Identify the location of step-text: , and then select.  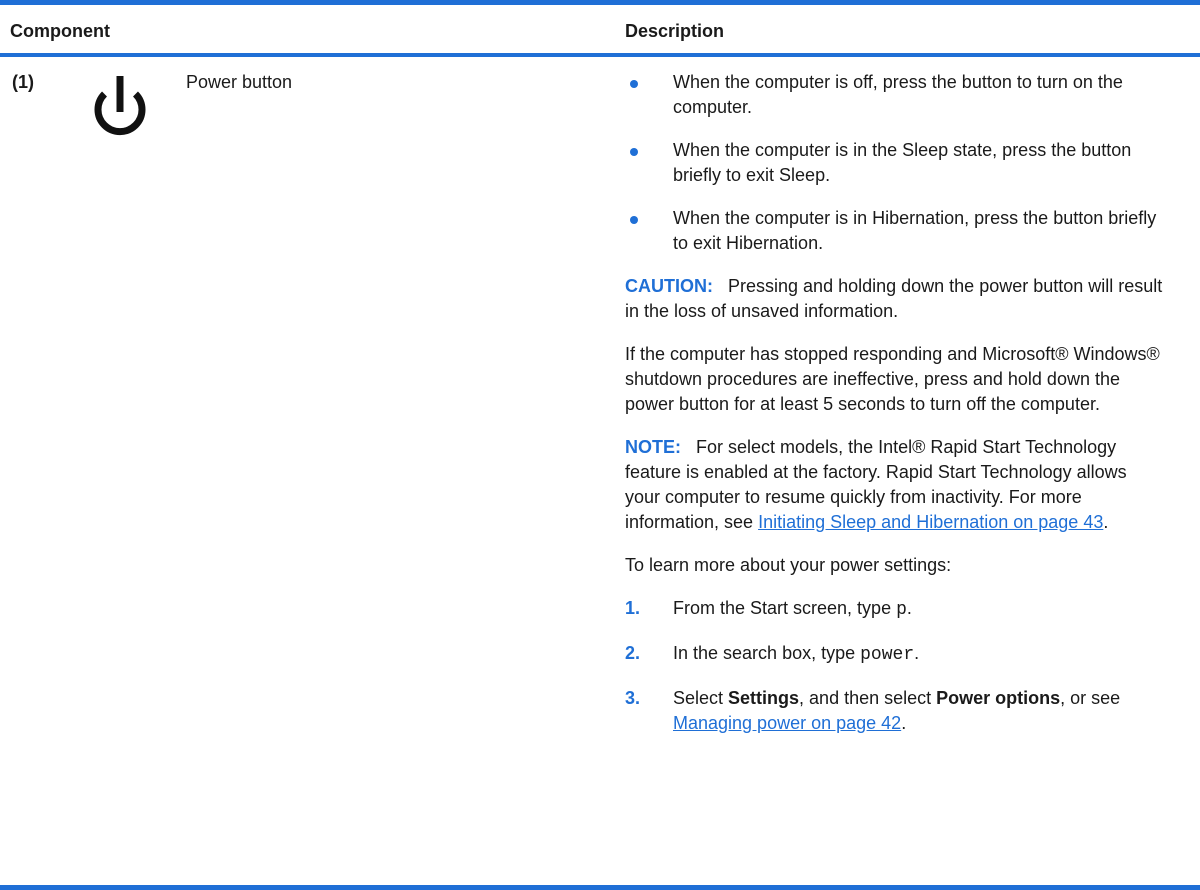
(868, 698).